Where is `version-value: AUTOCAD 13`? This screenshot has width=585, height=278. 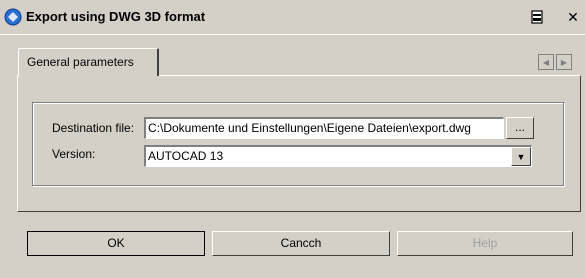
version-value: AUTOCAD 13 is located at coordinates (186, 156).